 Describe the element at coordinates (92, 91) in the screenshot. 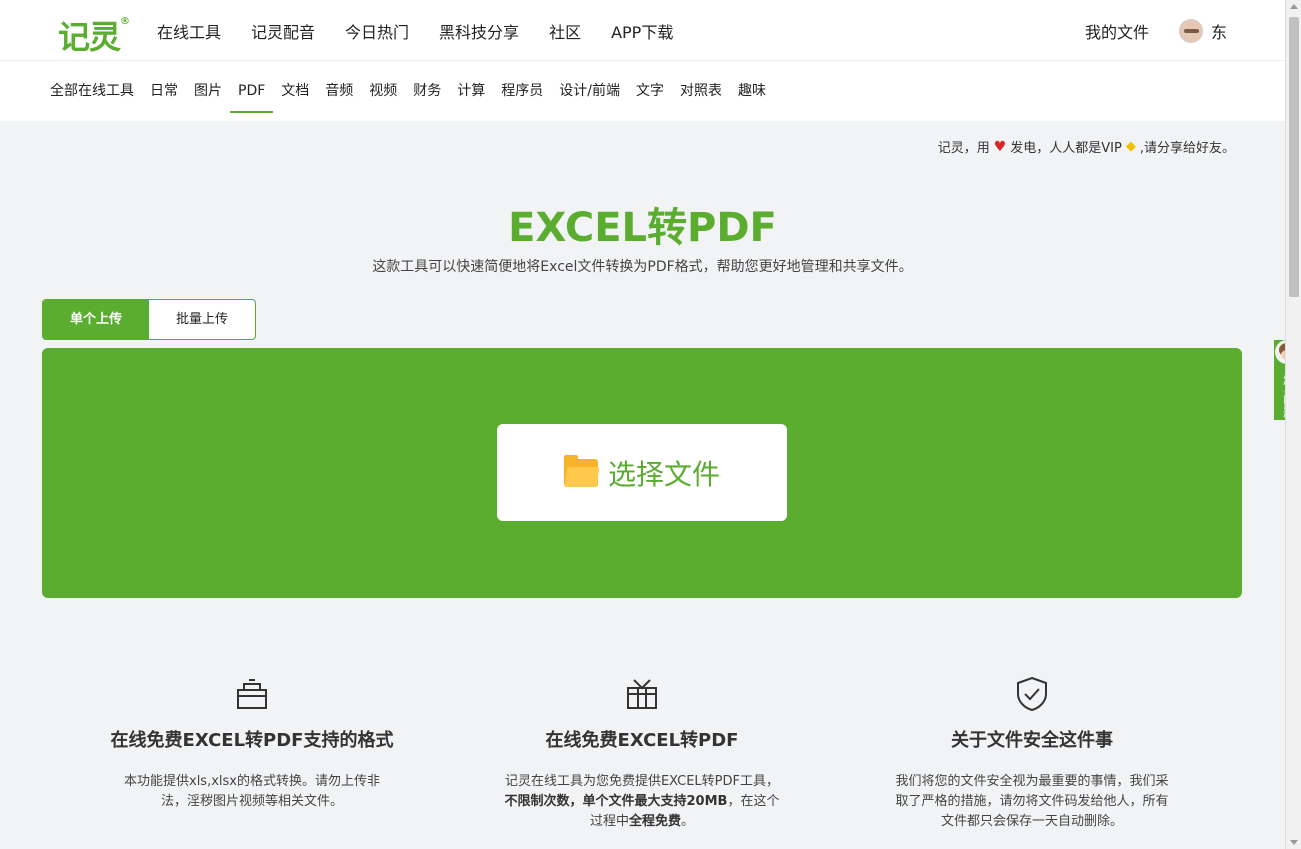

I see `category-all-tools: 全部在线工具` at that location.